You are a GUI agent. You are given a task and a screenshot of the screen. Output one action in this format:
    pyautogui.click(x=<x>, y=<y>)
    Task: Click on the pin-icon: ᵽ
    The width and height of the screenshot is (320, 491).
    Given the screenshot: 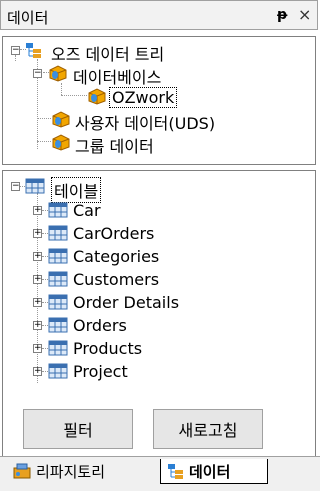 What is the action you would take?
    pyautogui.click(x=282, y=15)
    